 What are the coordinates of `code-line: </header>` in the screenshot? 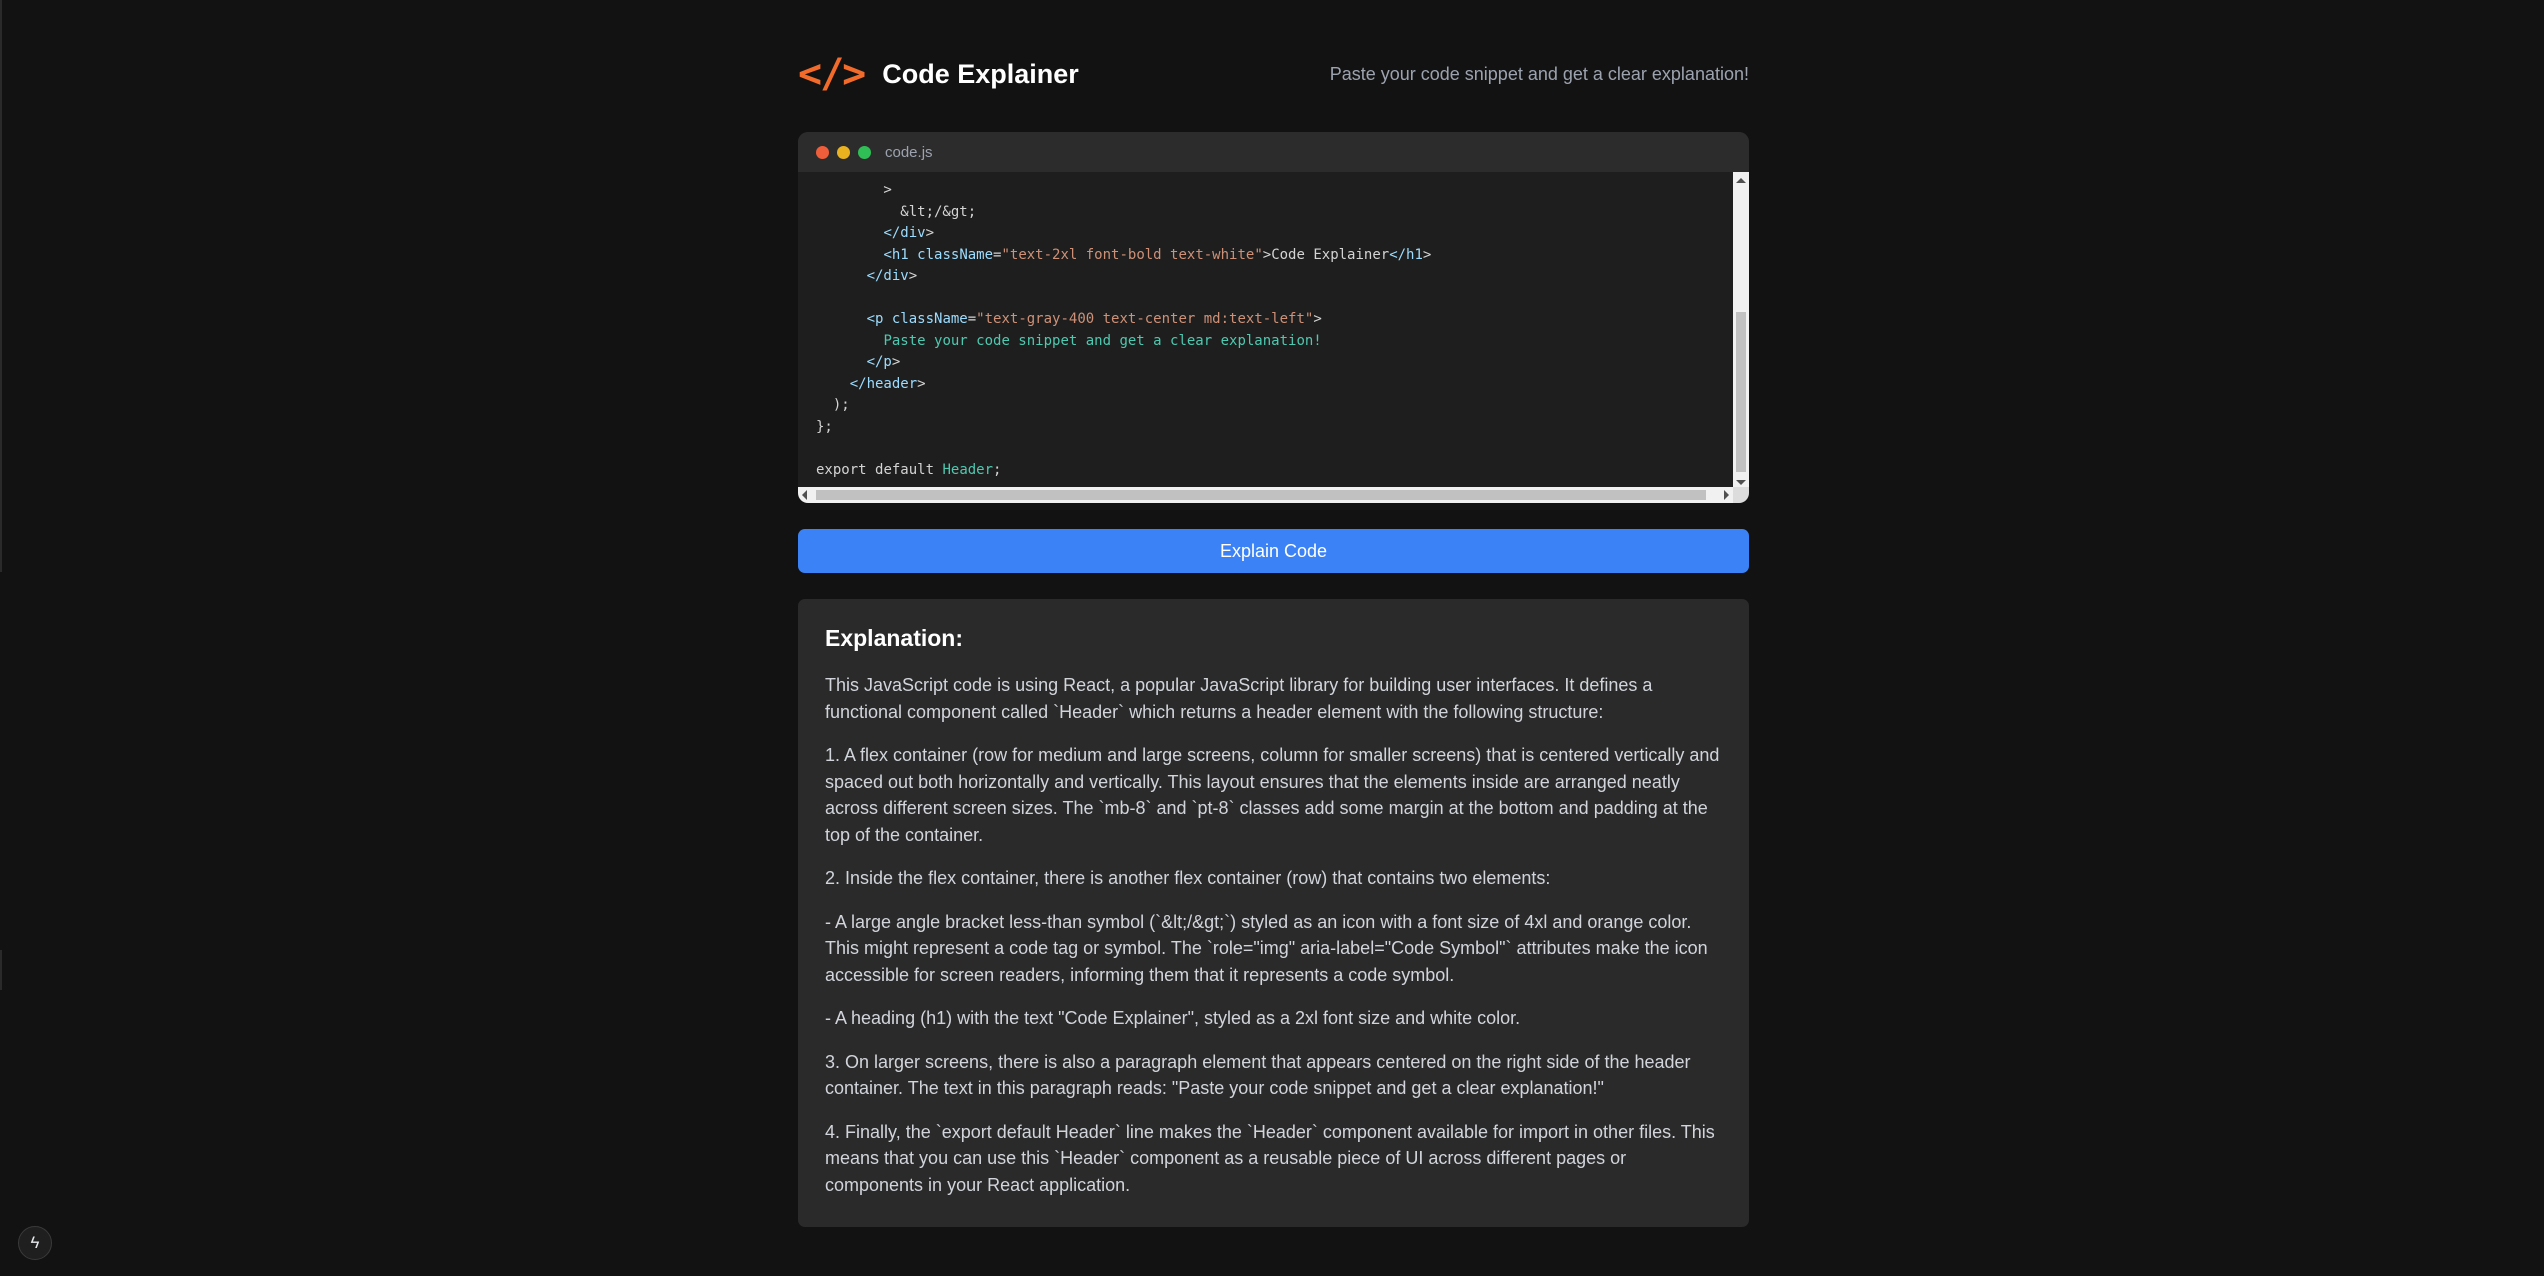 It's located at (887, 383).